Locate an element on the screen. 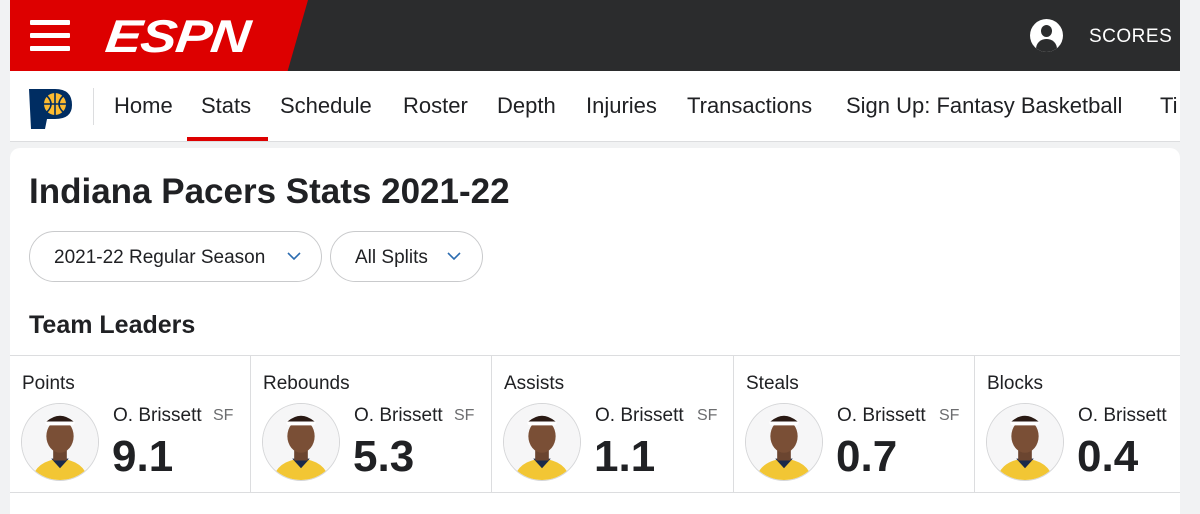  active-tab-indicator is located at coordinates (227, 139).